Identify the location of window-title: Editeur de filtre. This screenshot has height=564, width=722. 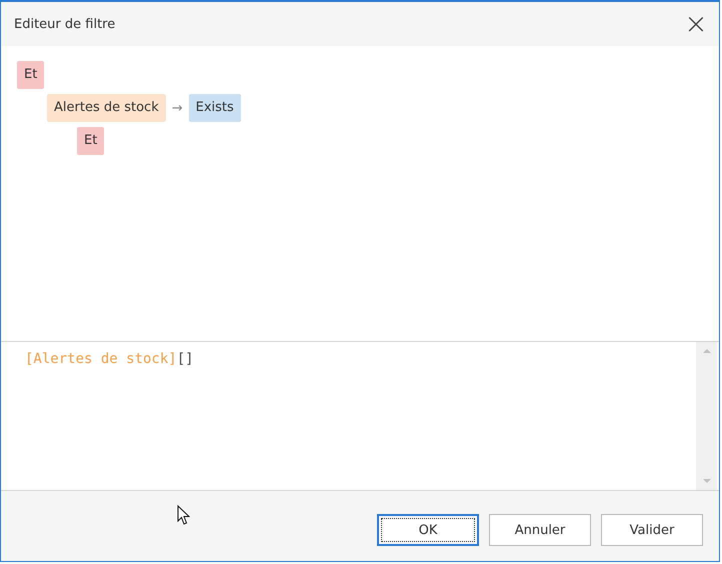
(65, 24).